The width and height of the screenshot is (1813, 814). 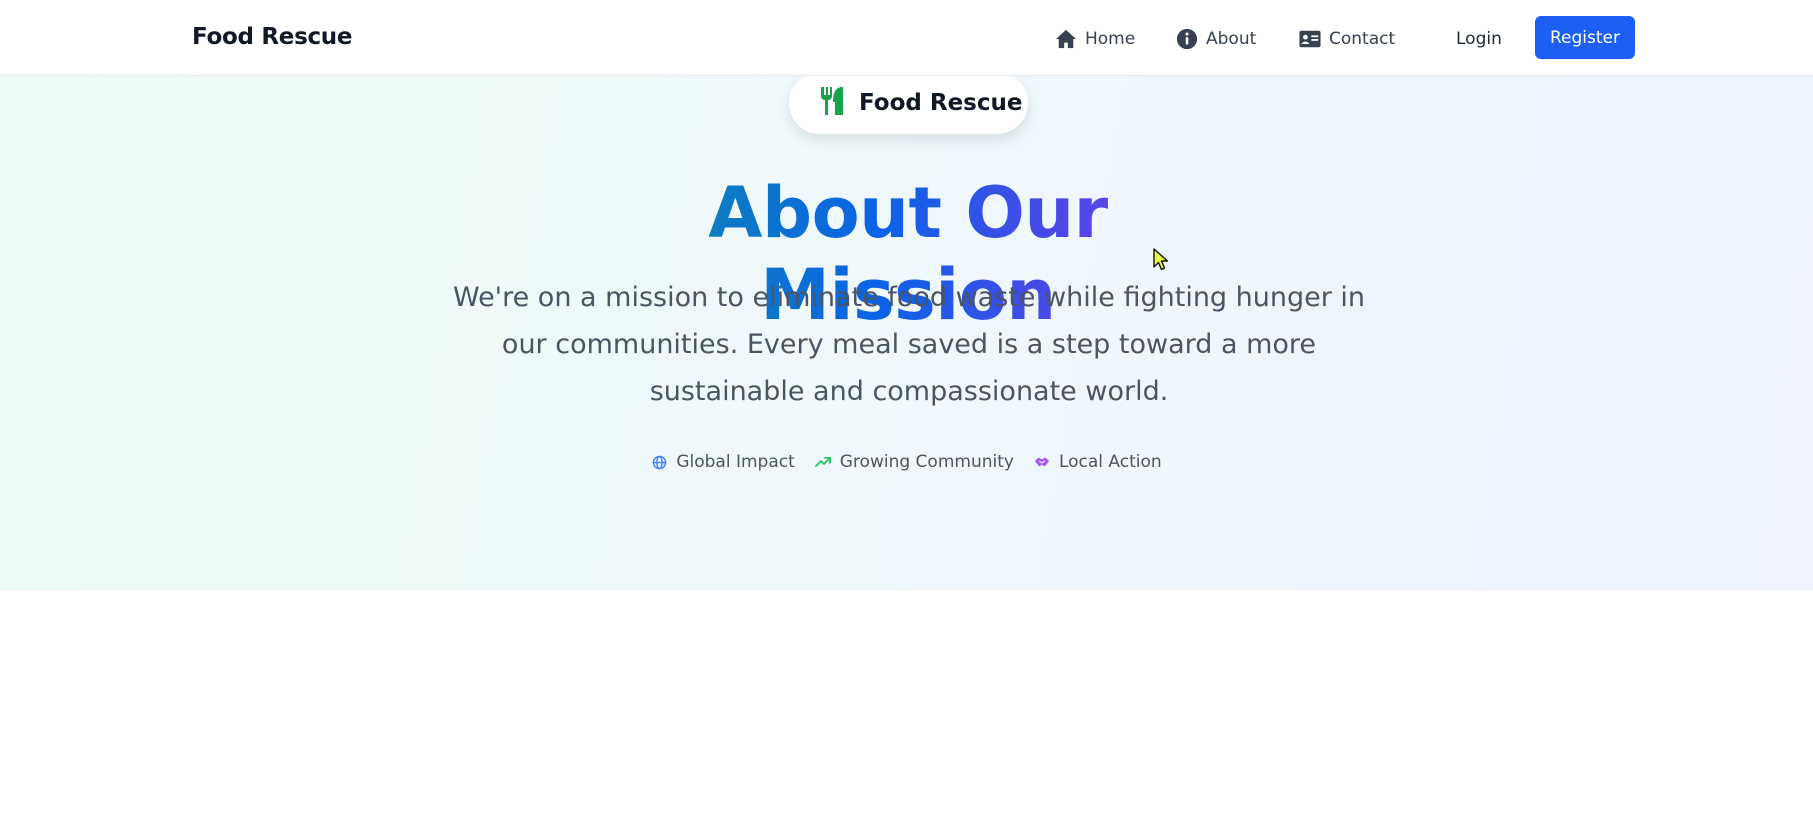 What do you see at coordinates (941, 103) in the screenshot?
I see `brand-pill-label: Food Rescue` at bounding box center [941, 103].